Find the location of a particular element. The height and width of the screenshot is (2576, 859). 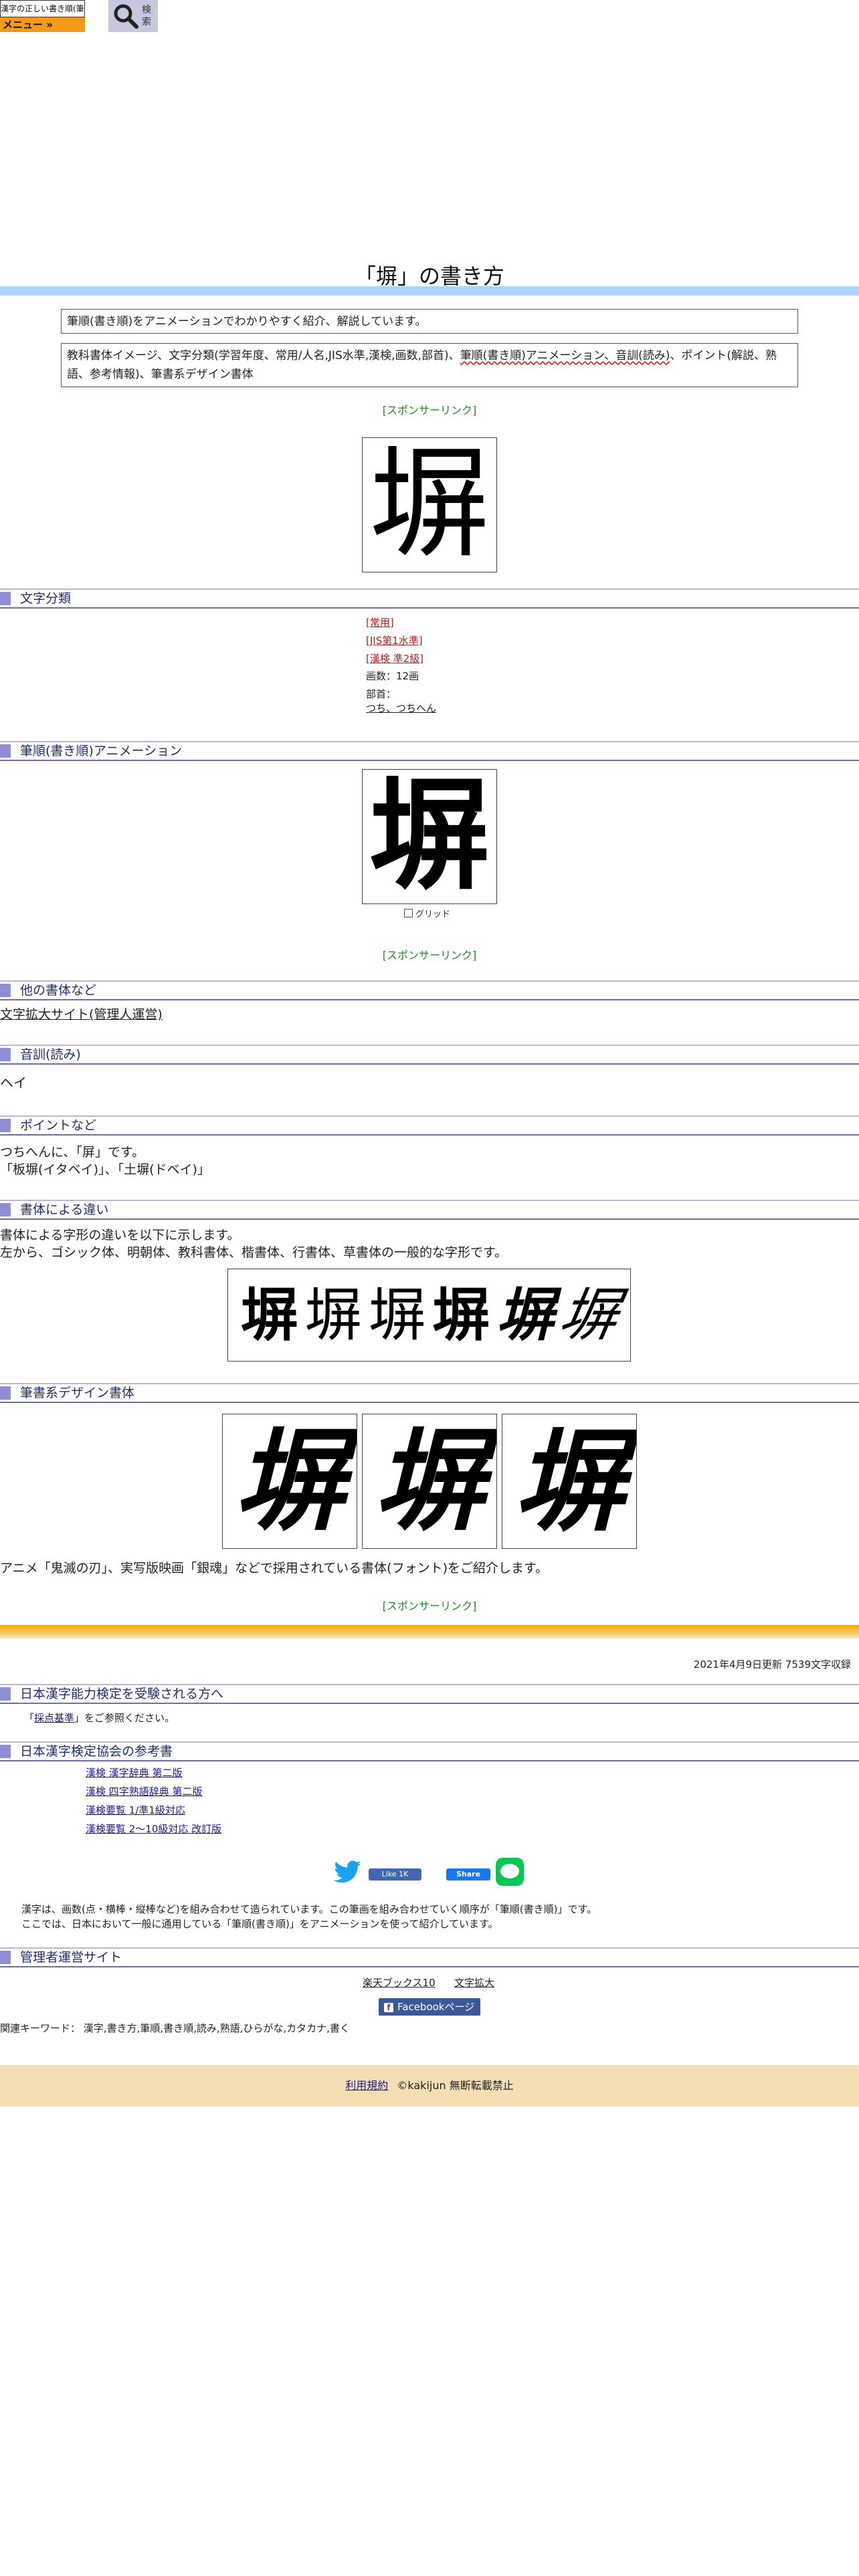

facebook-page-label: Facebookページ is located at coordinates (436, 2007).